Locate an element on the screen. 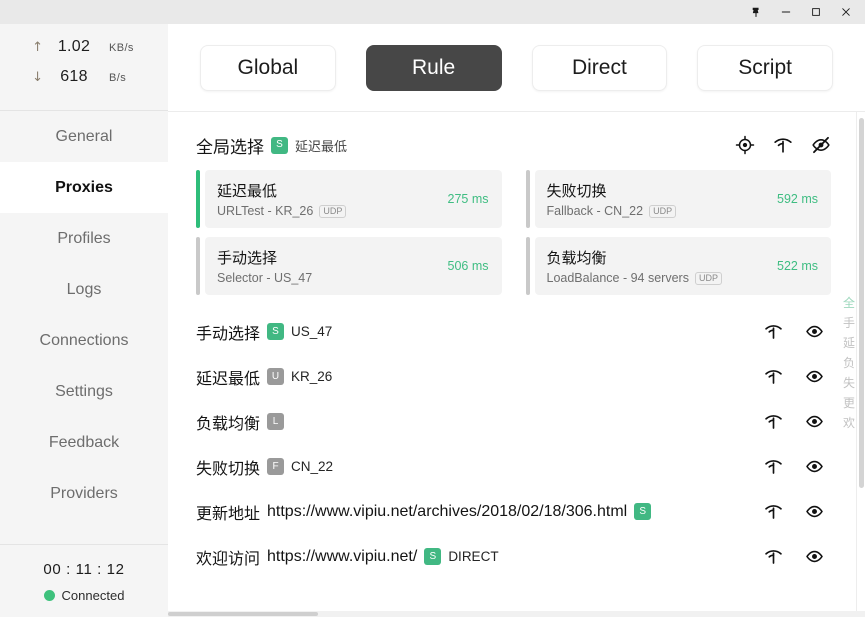 This screenshot has width=865, height=617. sidebar-item-label: Providers is located at coordinates (84, 493).